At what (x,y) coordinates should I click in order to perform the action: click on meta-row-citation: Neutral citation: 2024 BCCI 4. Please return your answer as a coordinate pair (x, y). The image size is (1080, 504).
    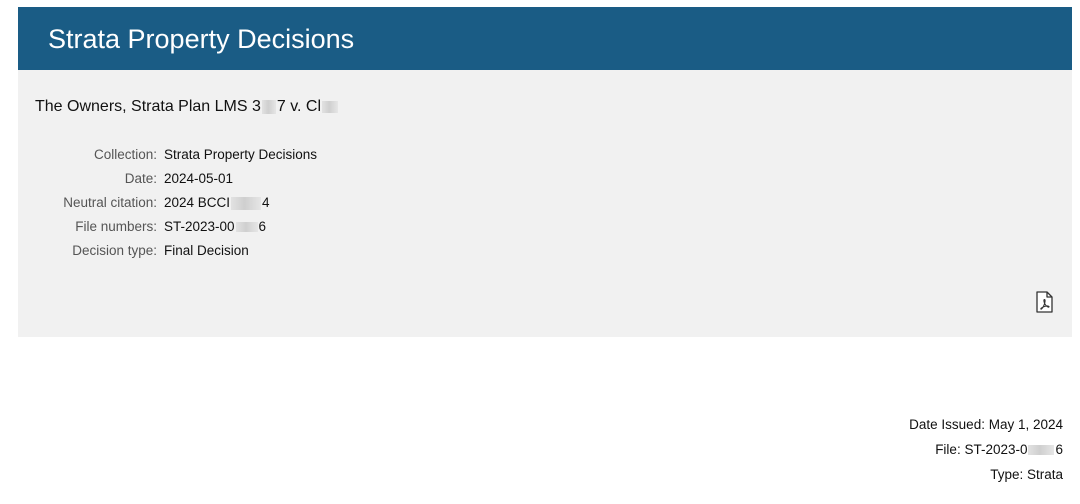
    Looking at the image, I should click on (218, 207).